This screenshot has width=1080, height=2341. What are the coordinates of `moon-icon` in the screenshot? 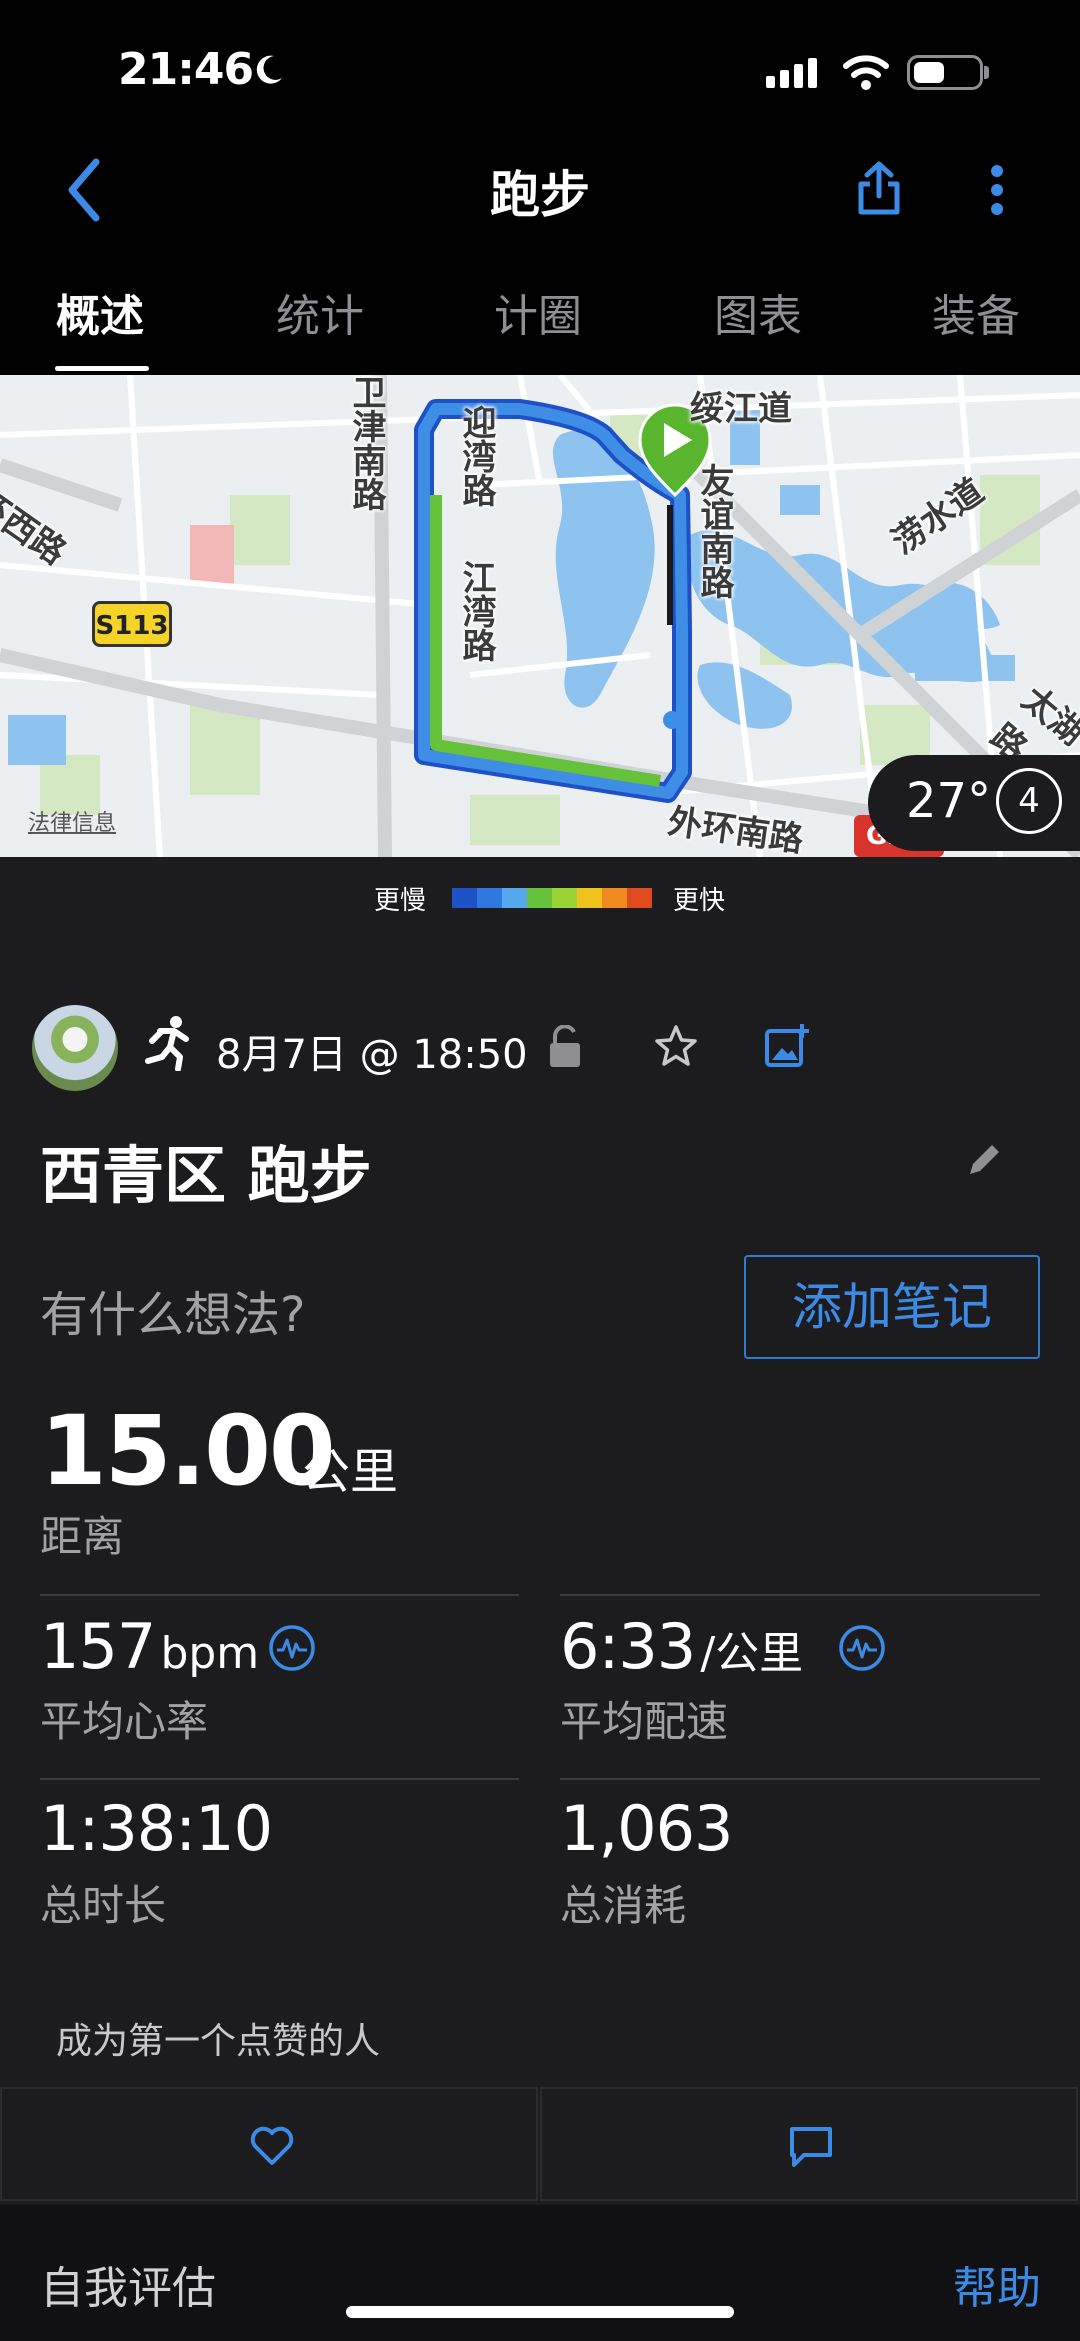 It's located at (269, 69).